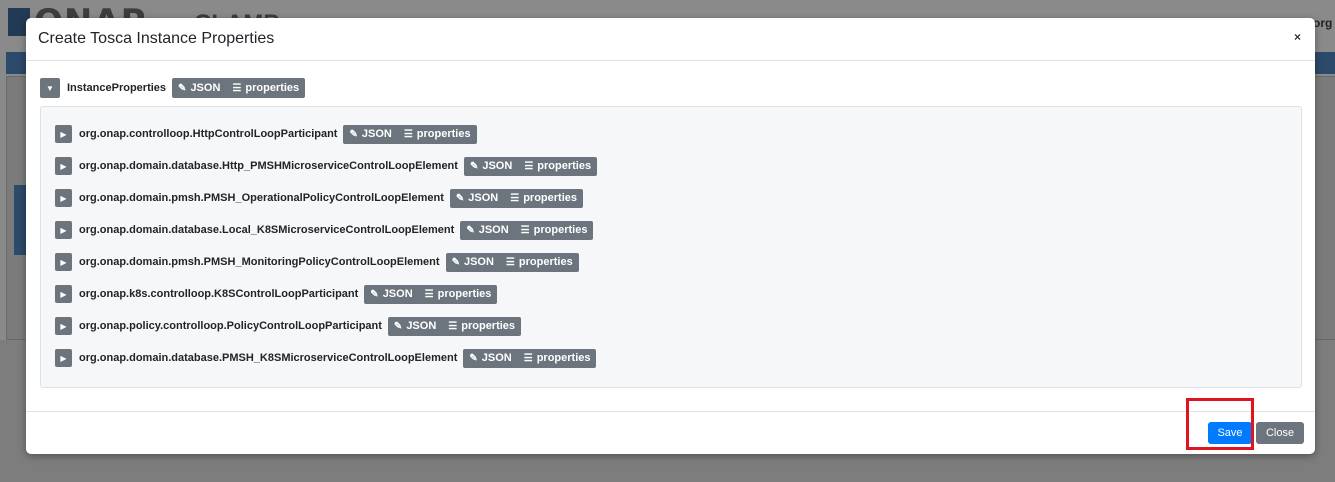  I want to click on modal-header: Create Tosca Instance Properties ×, so click(670, 39).